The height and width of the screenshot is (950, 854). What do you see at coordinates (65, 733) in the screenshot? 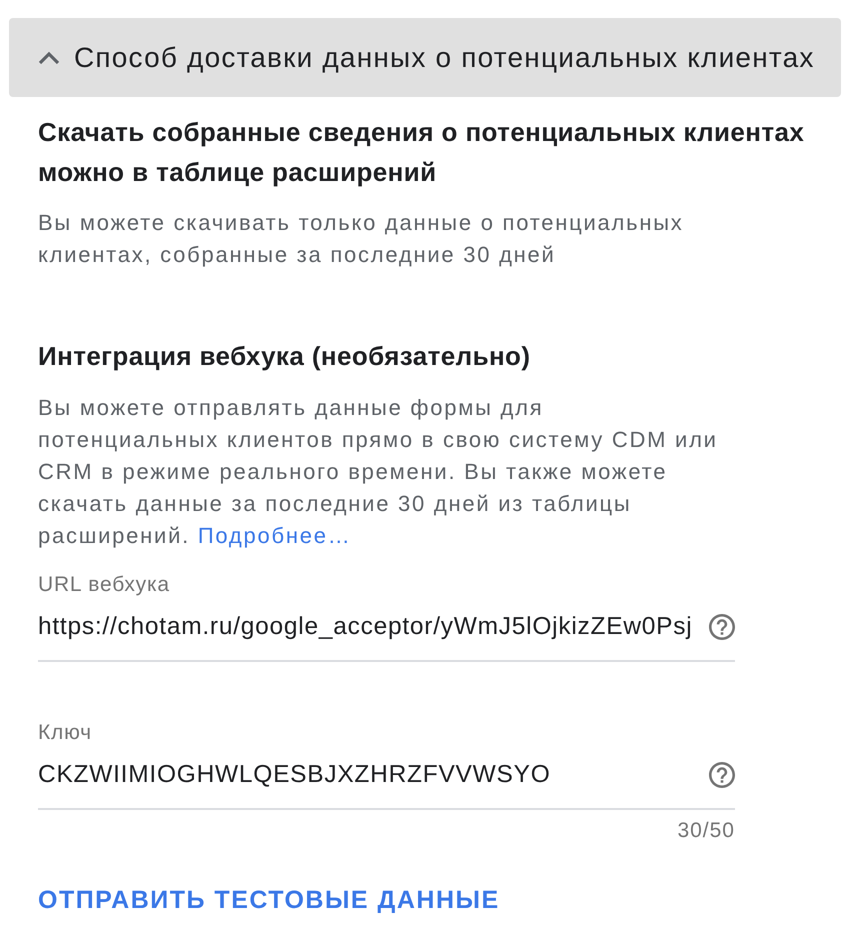
I see `field-label: Ключ` at bounding box center [65, 733].